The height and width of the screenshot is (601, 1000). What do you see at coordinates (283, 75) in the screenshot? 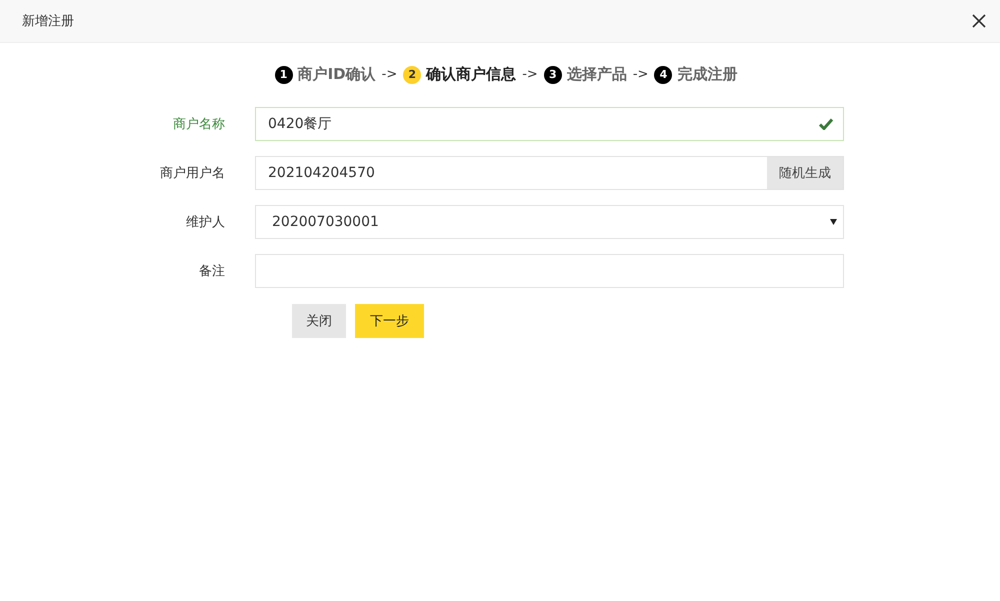
I see `step-number: 1` at bounding box center [283, 75].